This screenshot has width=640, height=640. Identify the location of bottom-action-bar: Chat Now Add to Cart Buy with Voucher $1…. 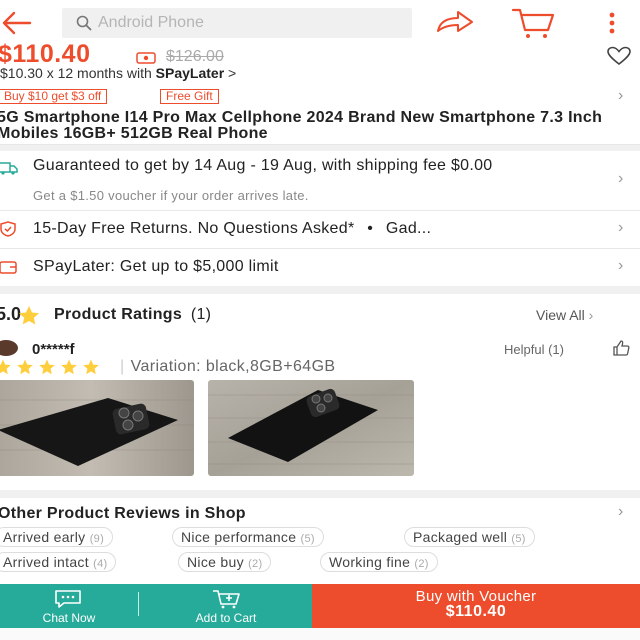
(320, 606).